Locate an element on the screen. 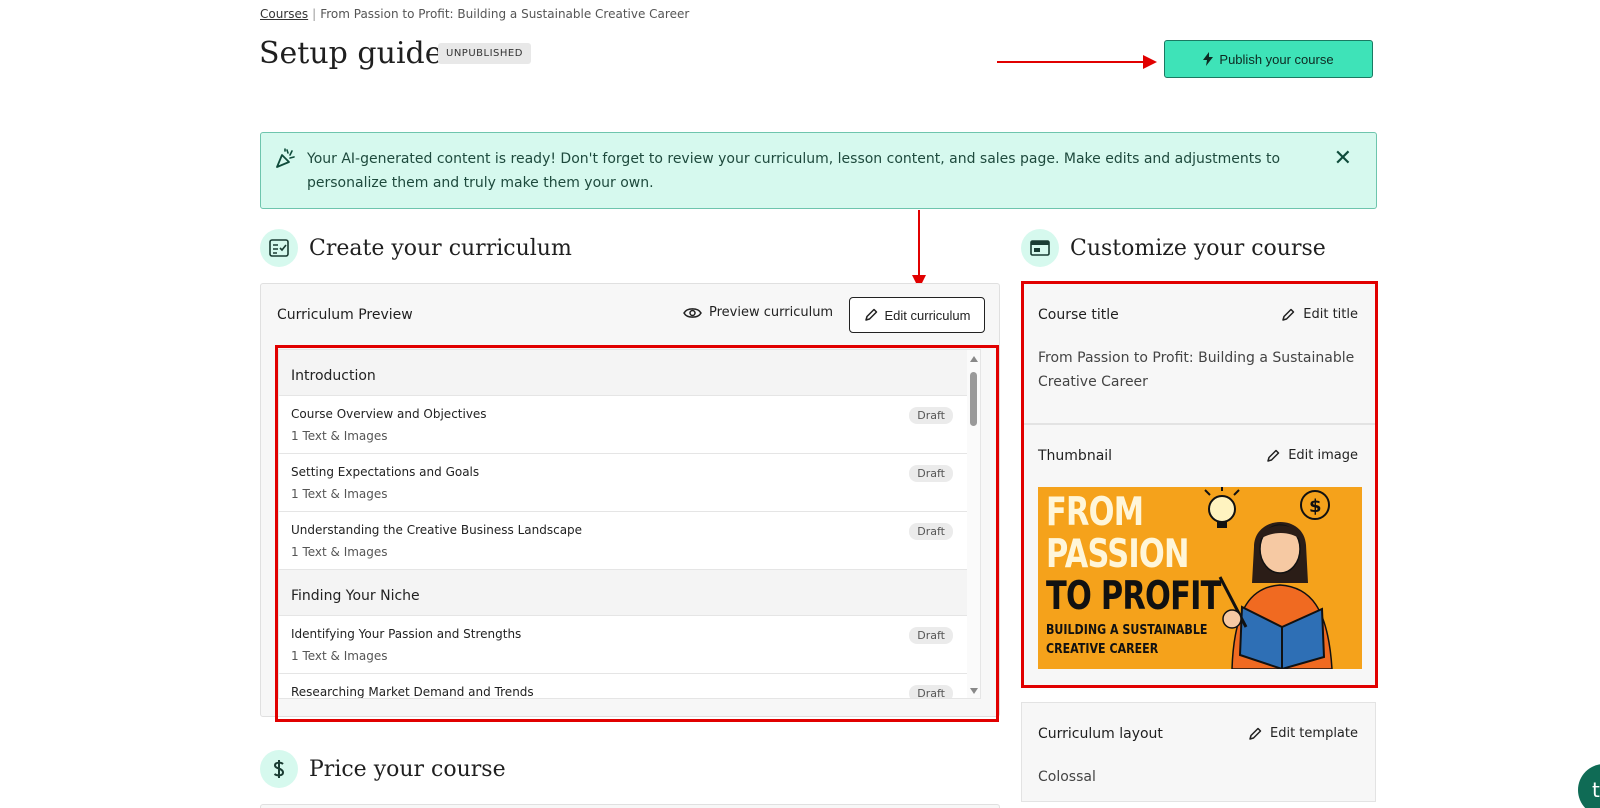 This screenshot has height=808, width=1600. price-section-title: Price your course is located at coordinates (407, 769).